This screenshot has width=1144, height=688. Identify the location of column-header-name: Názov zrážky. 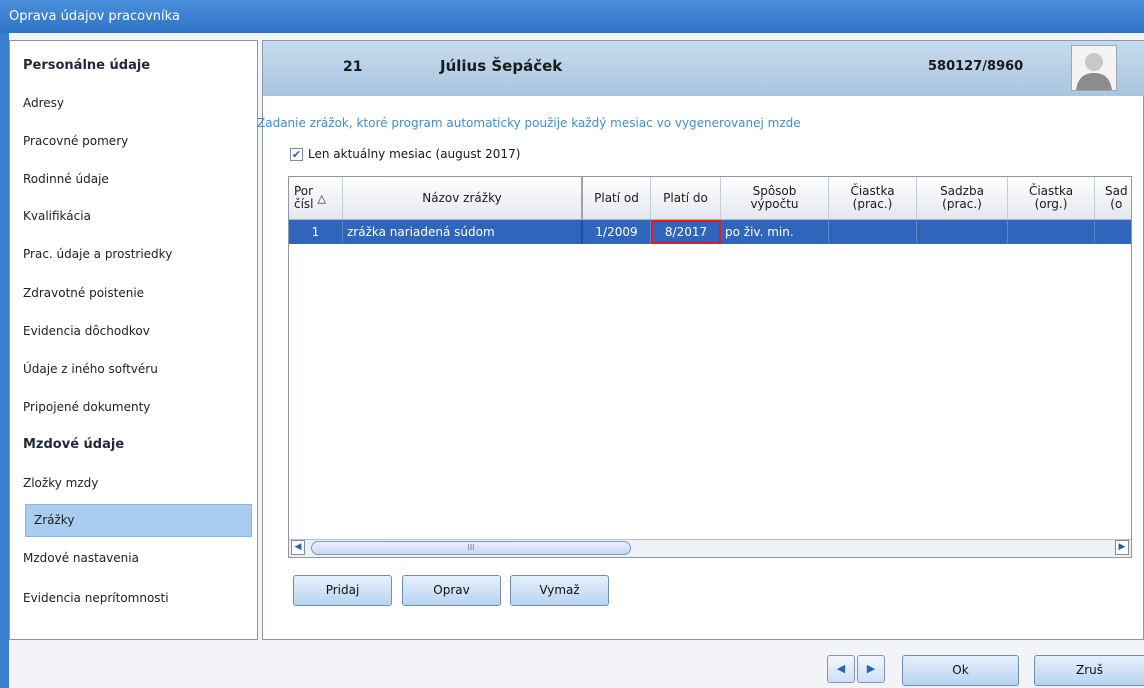
(463, 198).